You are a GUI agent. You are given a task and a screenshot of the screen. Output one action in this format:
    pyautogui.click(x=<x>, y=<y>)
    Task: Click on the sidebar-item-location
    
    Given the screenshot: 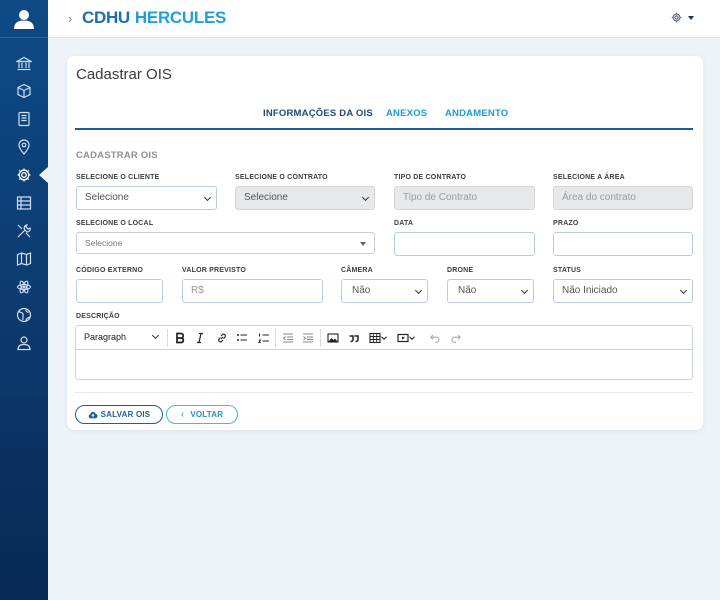 What is the action you would take?
    pyautogui.click(x=24, y=147)
    